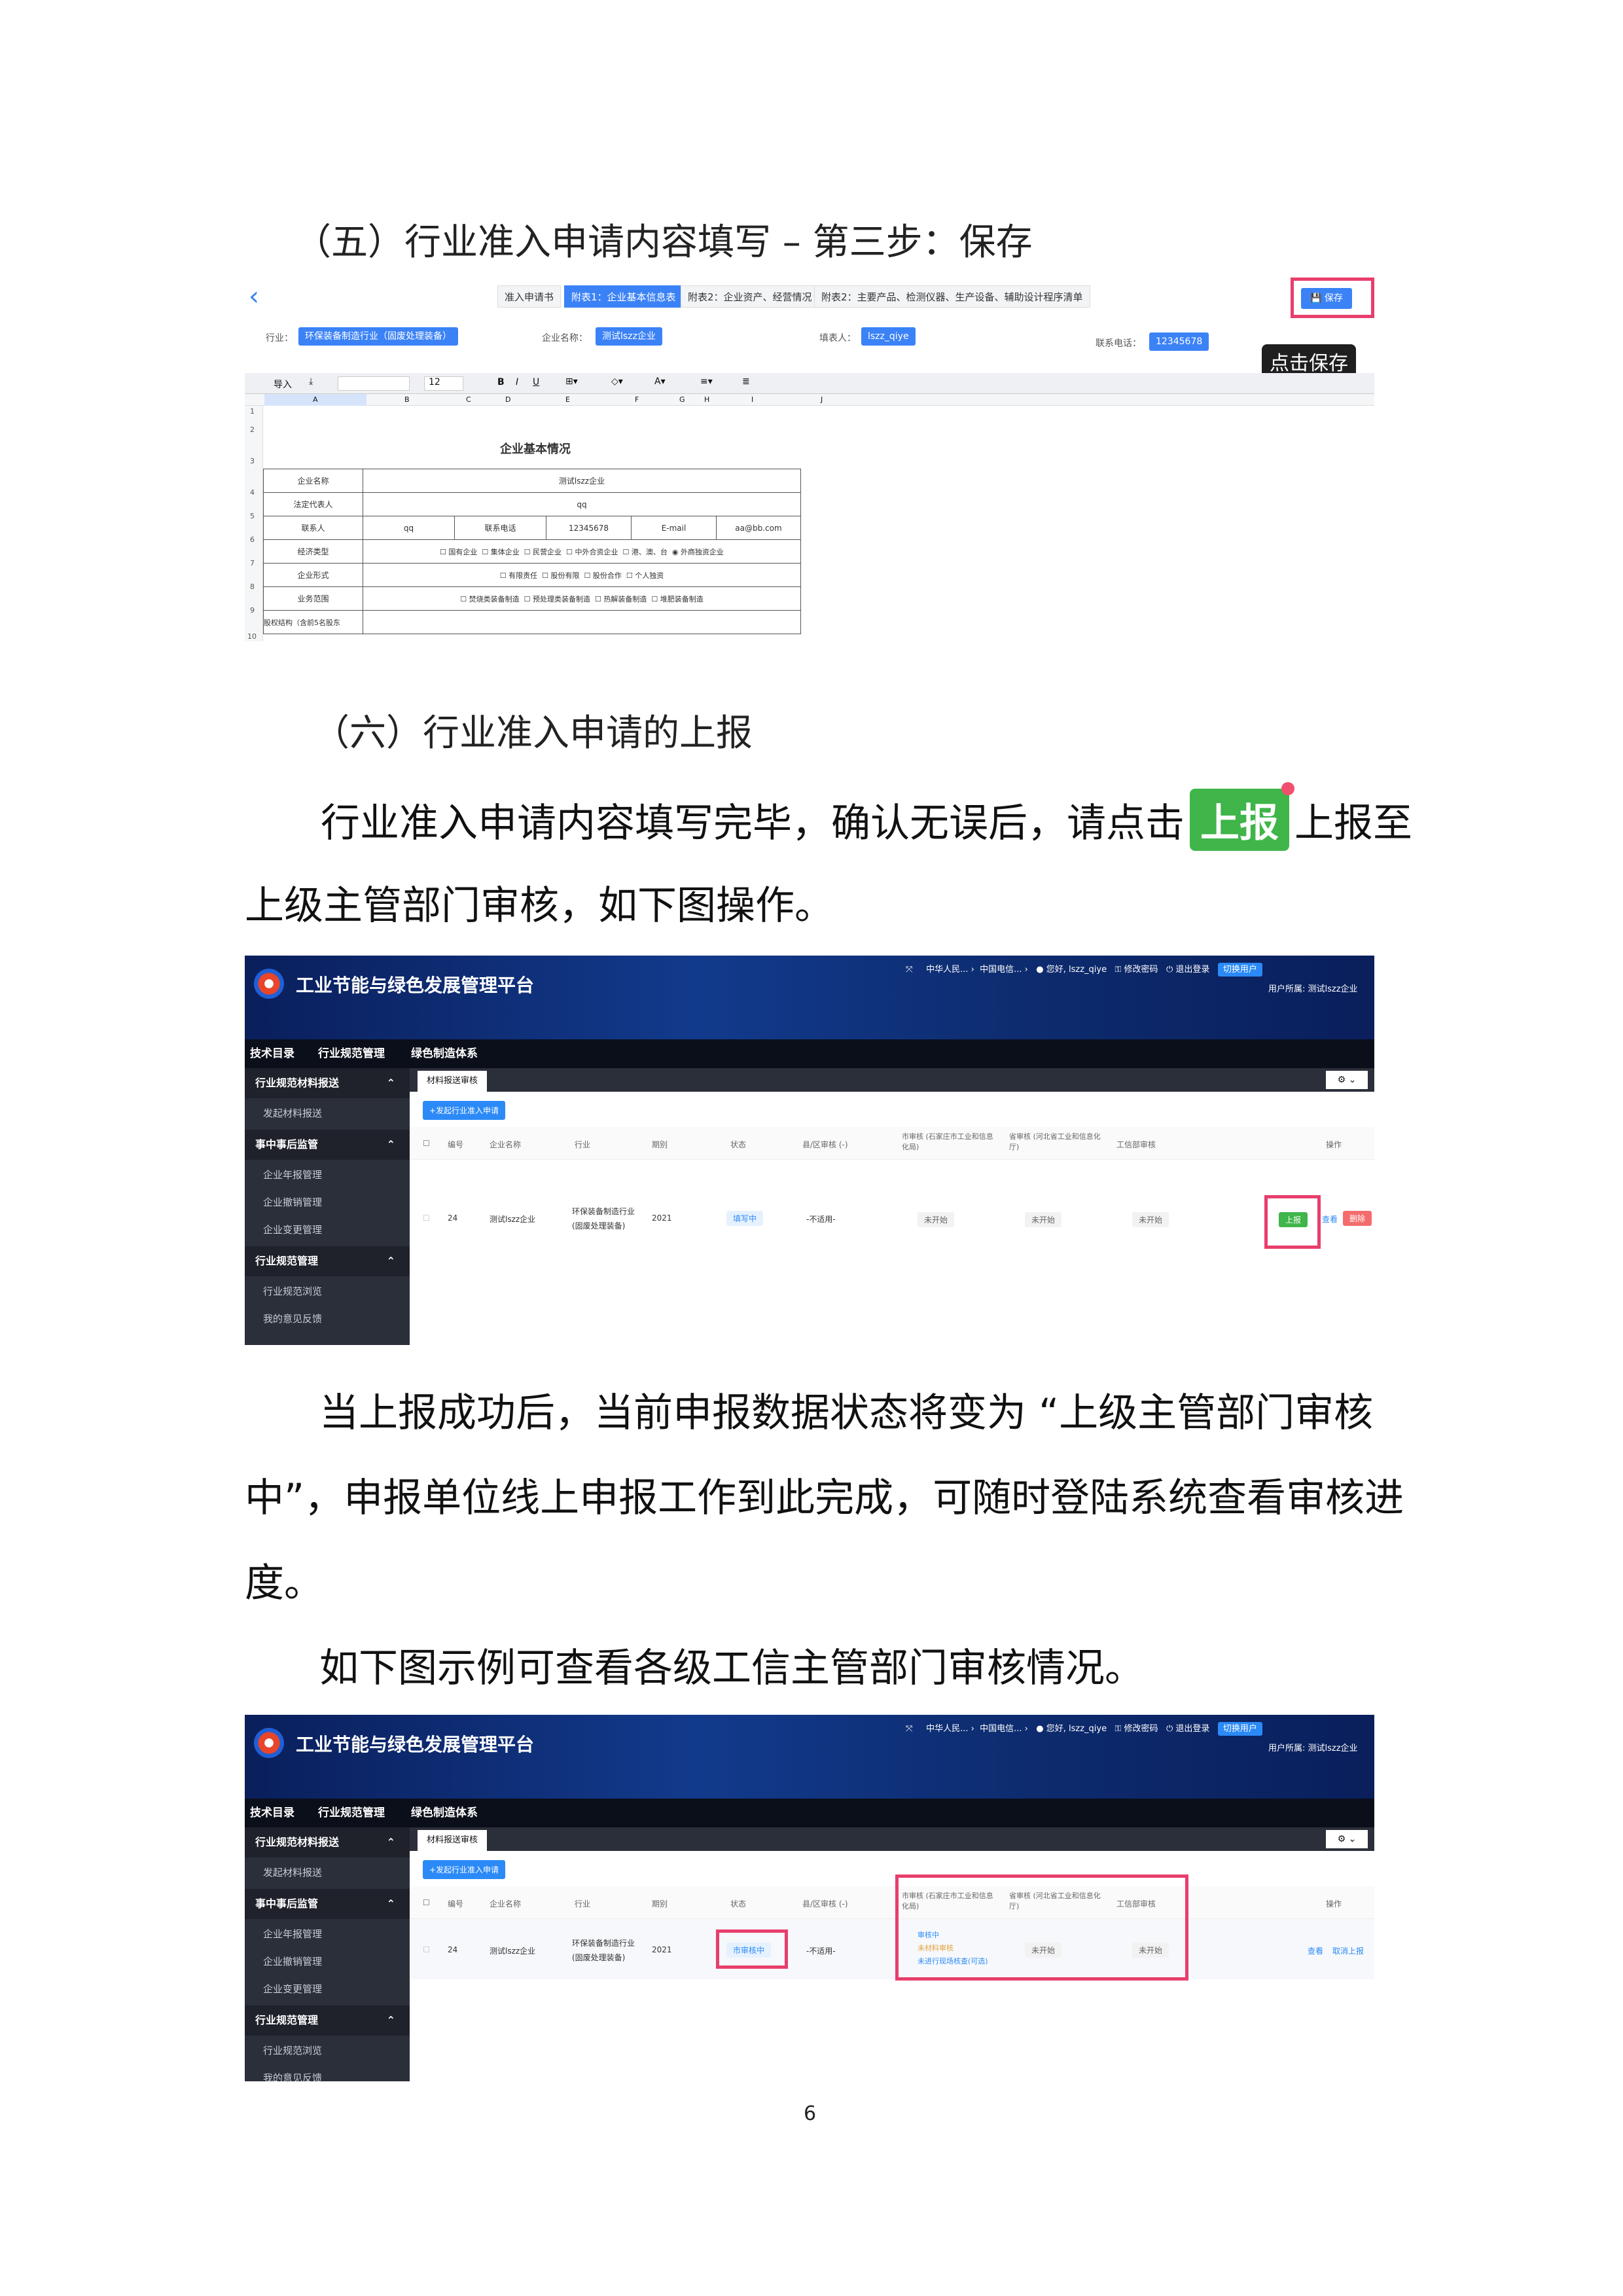 This screenshot has width=1623, height=2296. Describe the element at coordinates (1179, 341) in the screenshot. I see `phone-value: 12345678` at that location.